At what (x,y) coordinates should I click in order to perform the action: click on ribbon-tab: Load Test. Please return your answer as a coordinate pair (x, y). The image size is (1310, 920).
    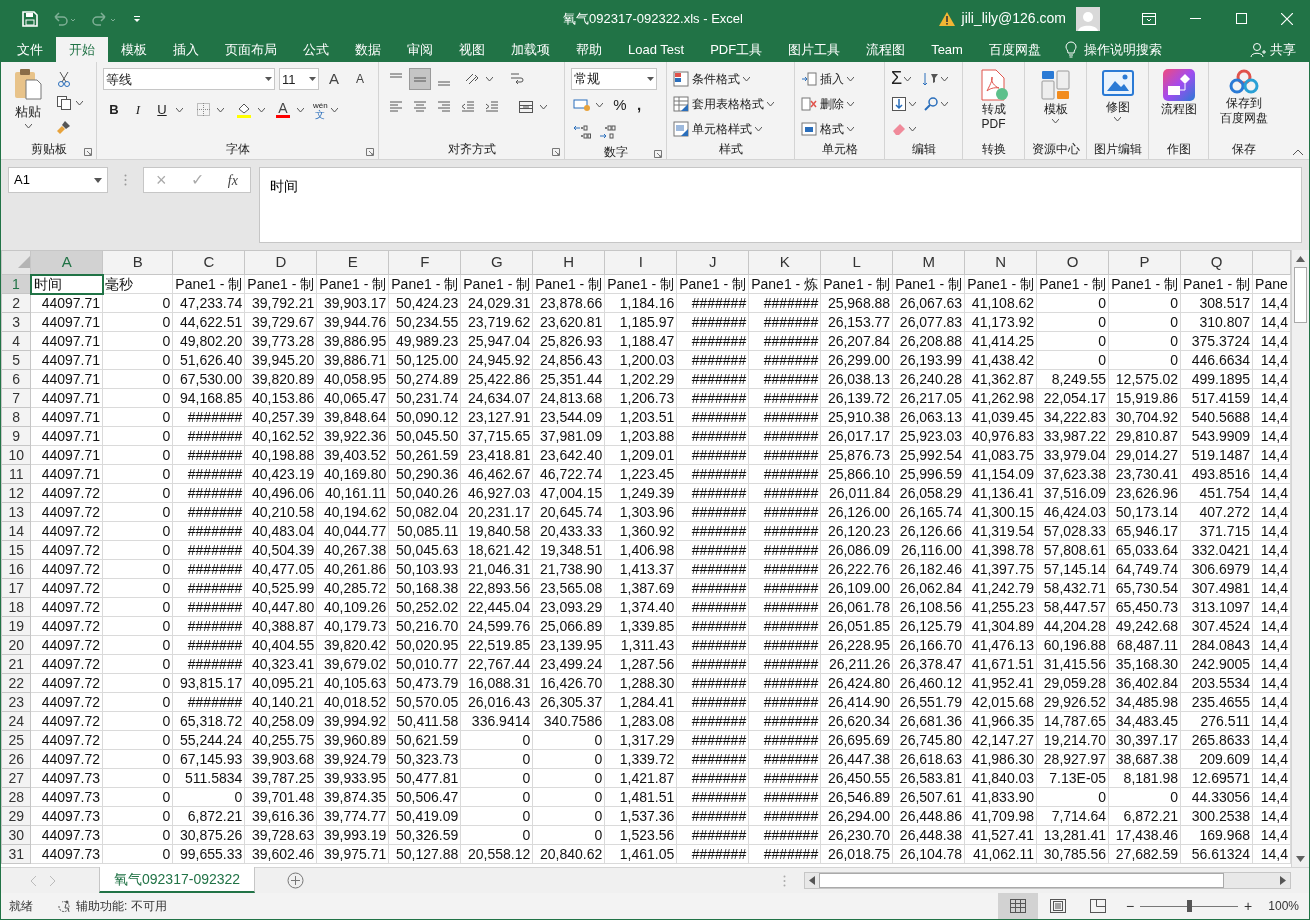
    Looking at the image, I should click on (656, 49).